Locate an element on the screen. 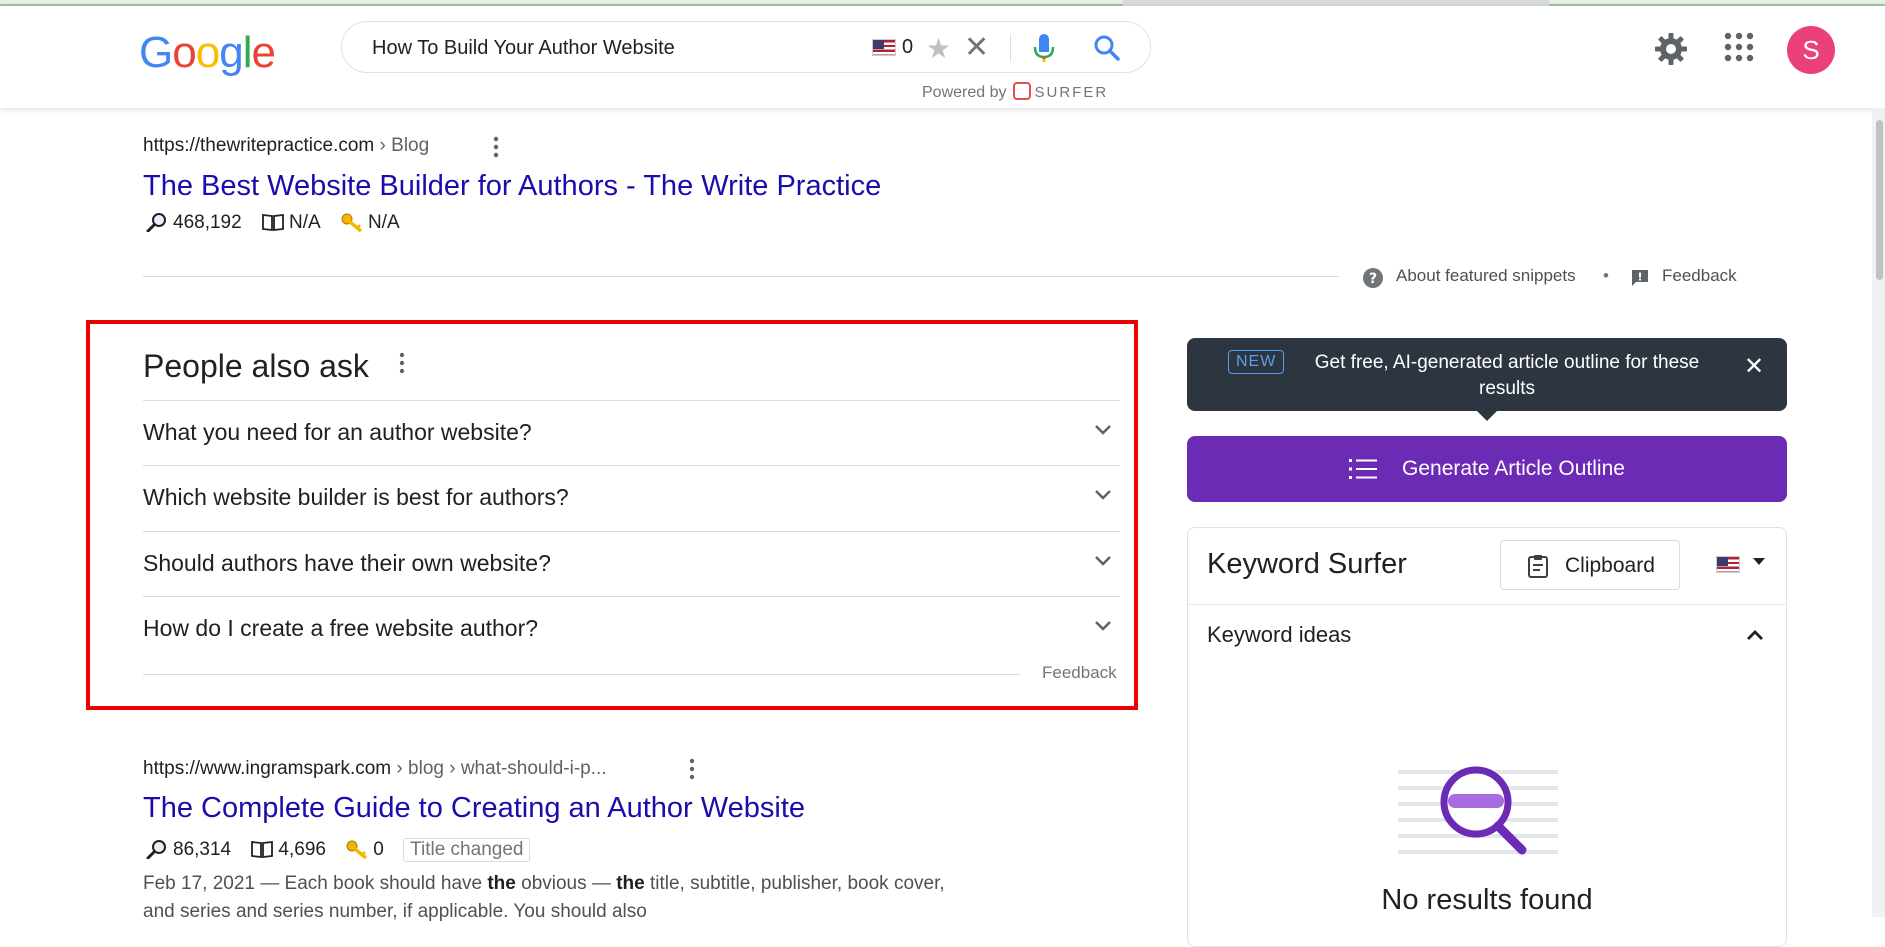 The image size is (1885, 947). paa-question: How do I create a free website author? is located at coordinates (341, 628).